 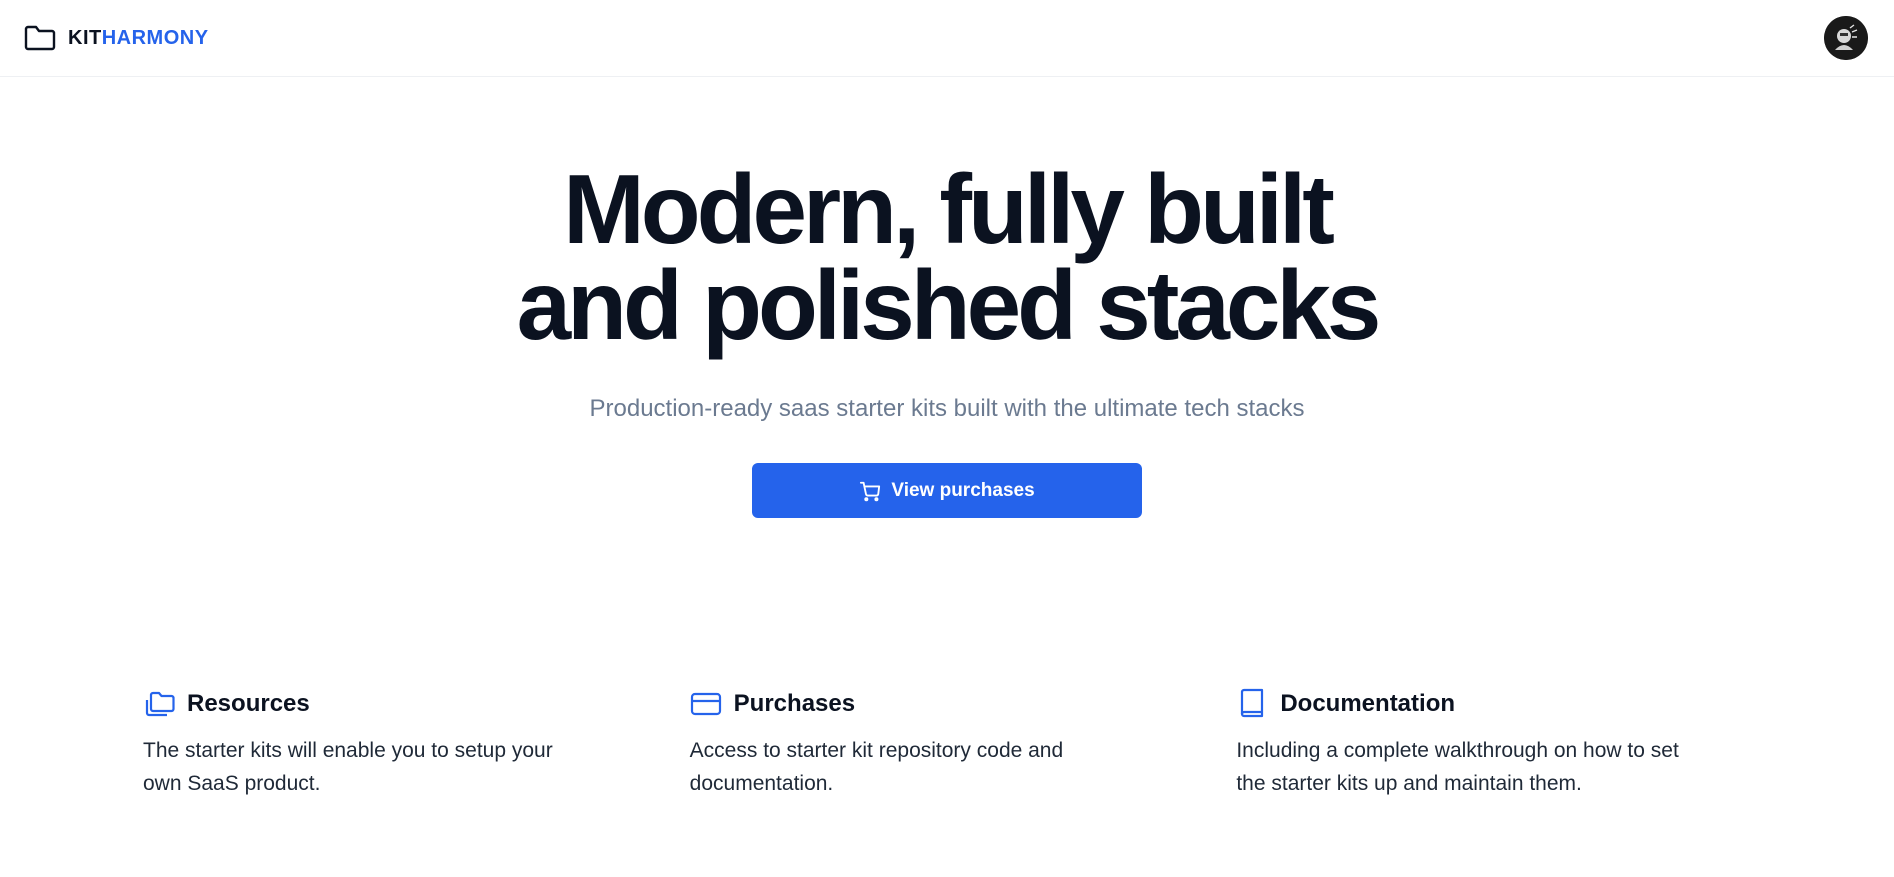 I want to click on feature-title: Purchases, so click(x=794, y=703).